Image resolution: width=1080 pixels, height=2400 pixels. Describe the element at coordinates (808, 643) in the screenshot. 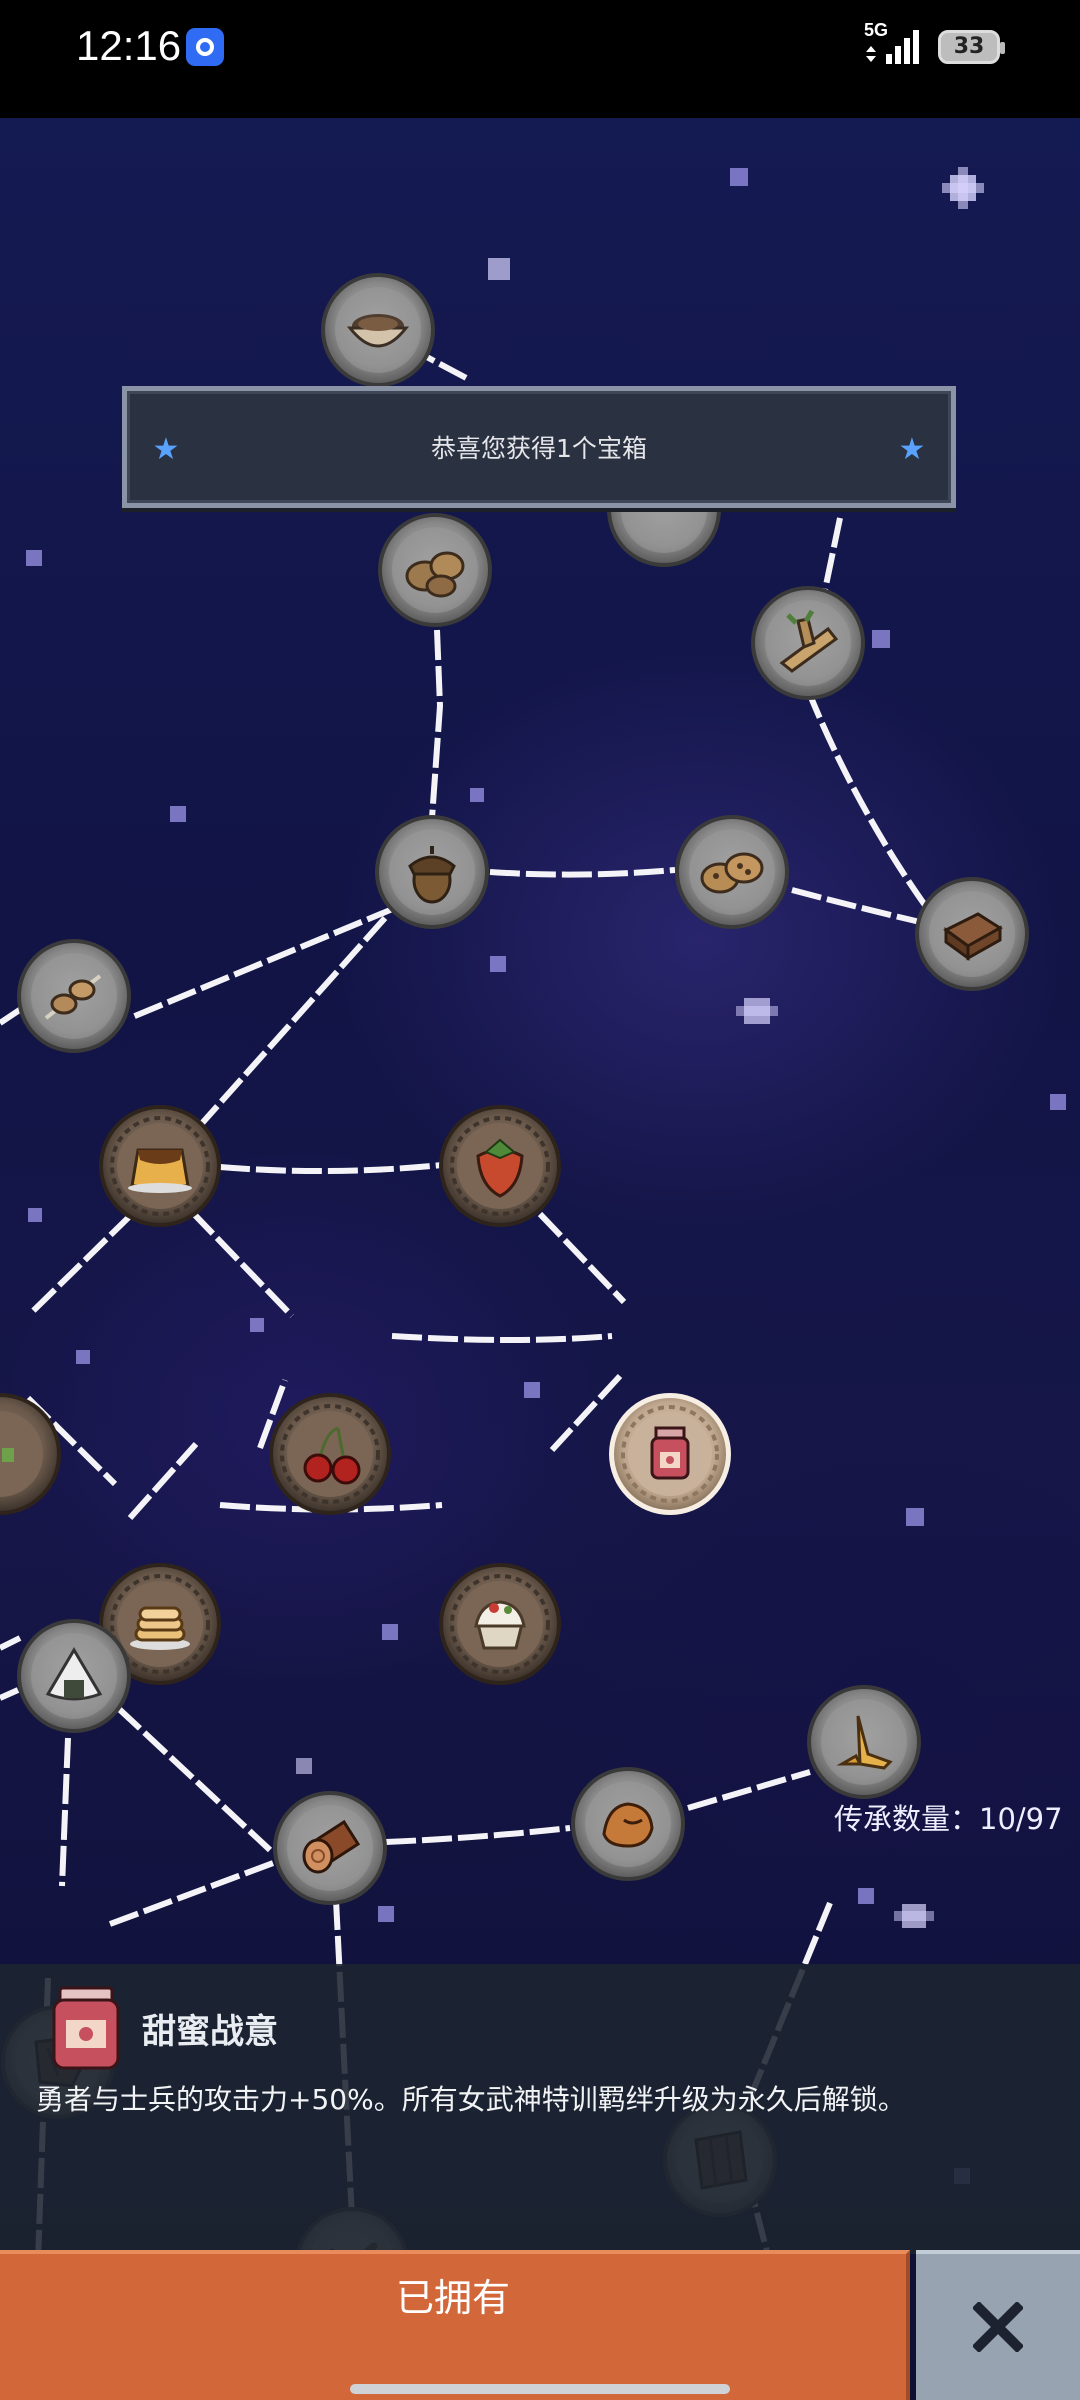

I see `node-ginger` at that location.